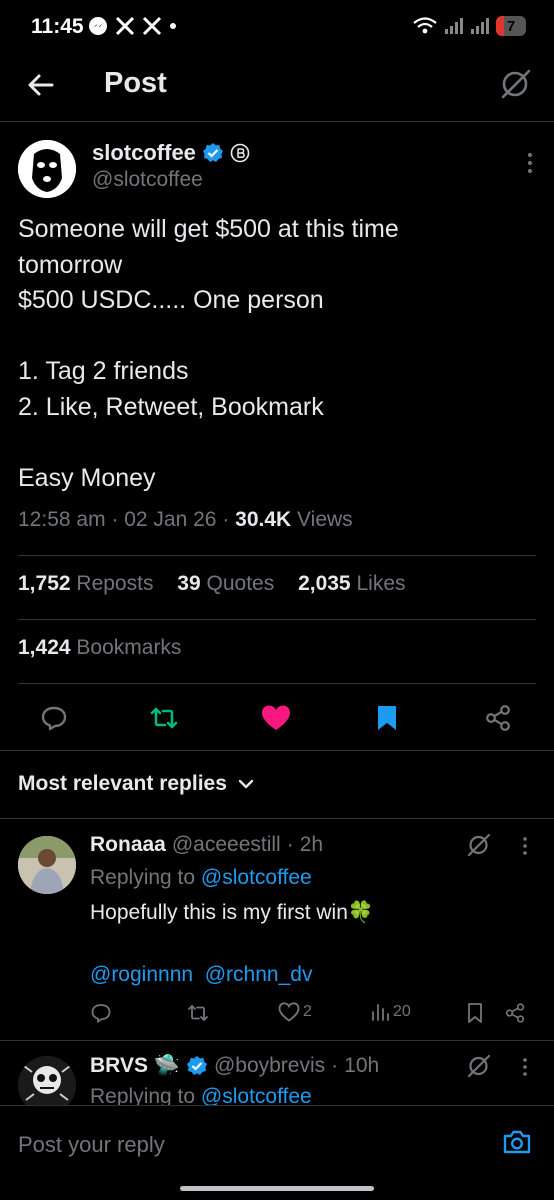  I want to click on views-label: Views, so click(325, 519).